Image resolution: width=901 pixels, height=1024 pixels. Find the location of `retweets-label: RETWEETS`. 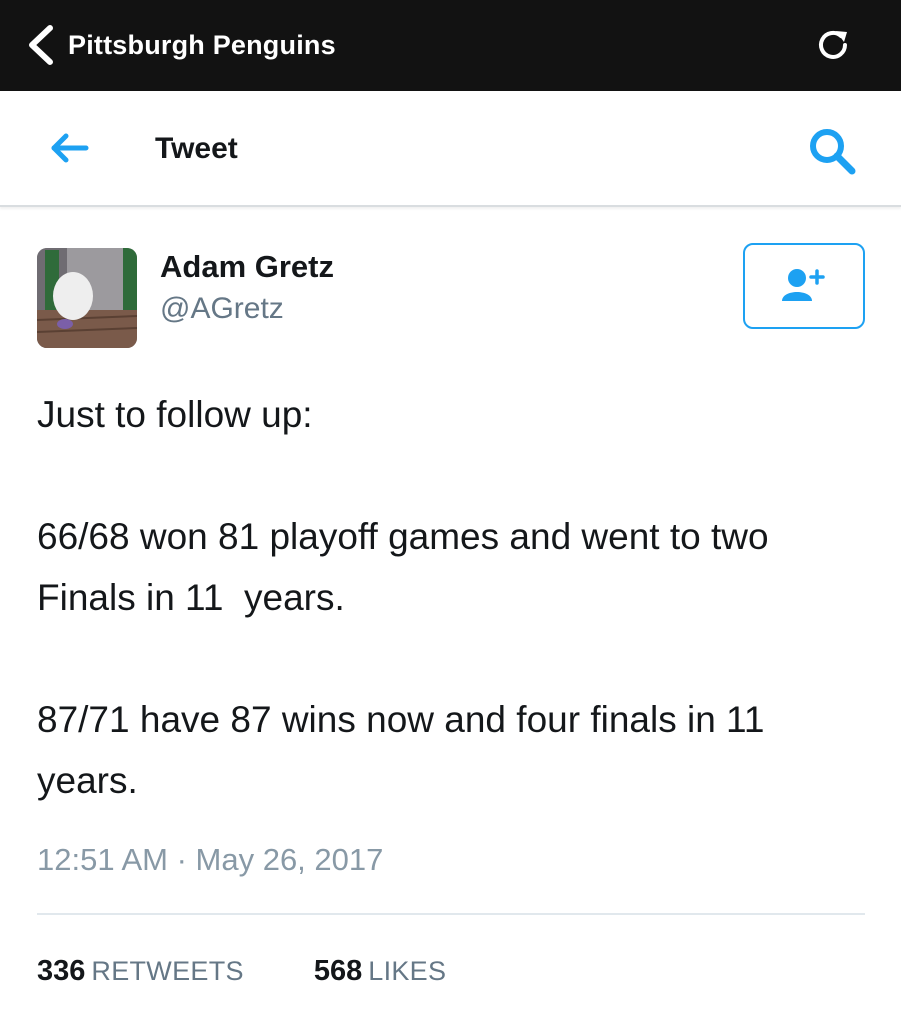

retweets-label: RETWEETS is located at coordinates (167, 971).